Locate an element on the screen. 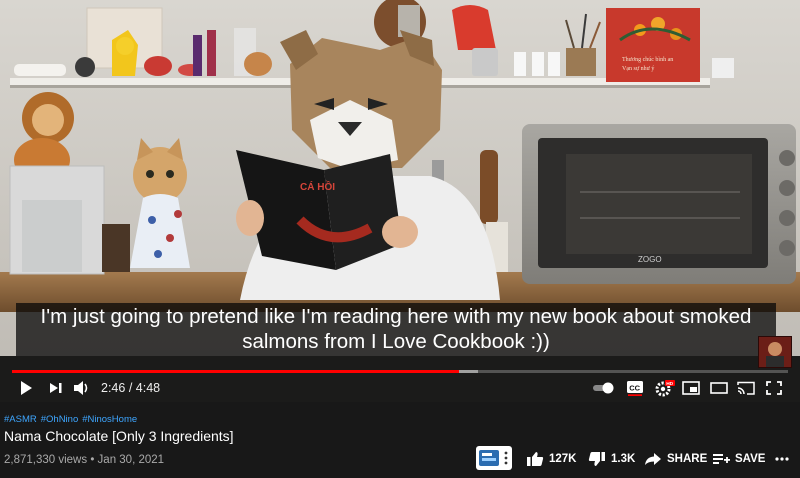 The image size is (800, 478). save-playlist-icon is located at coordinates (721, 459).